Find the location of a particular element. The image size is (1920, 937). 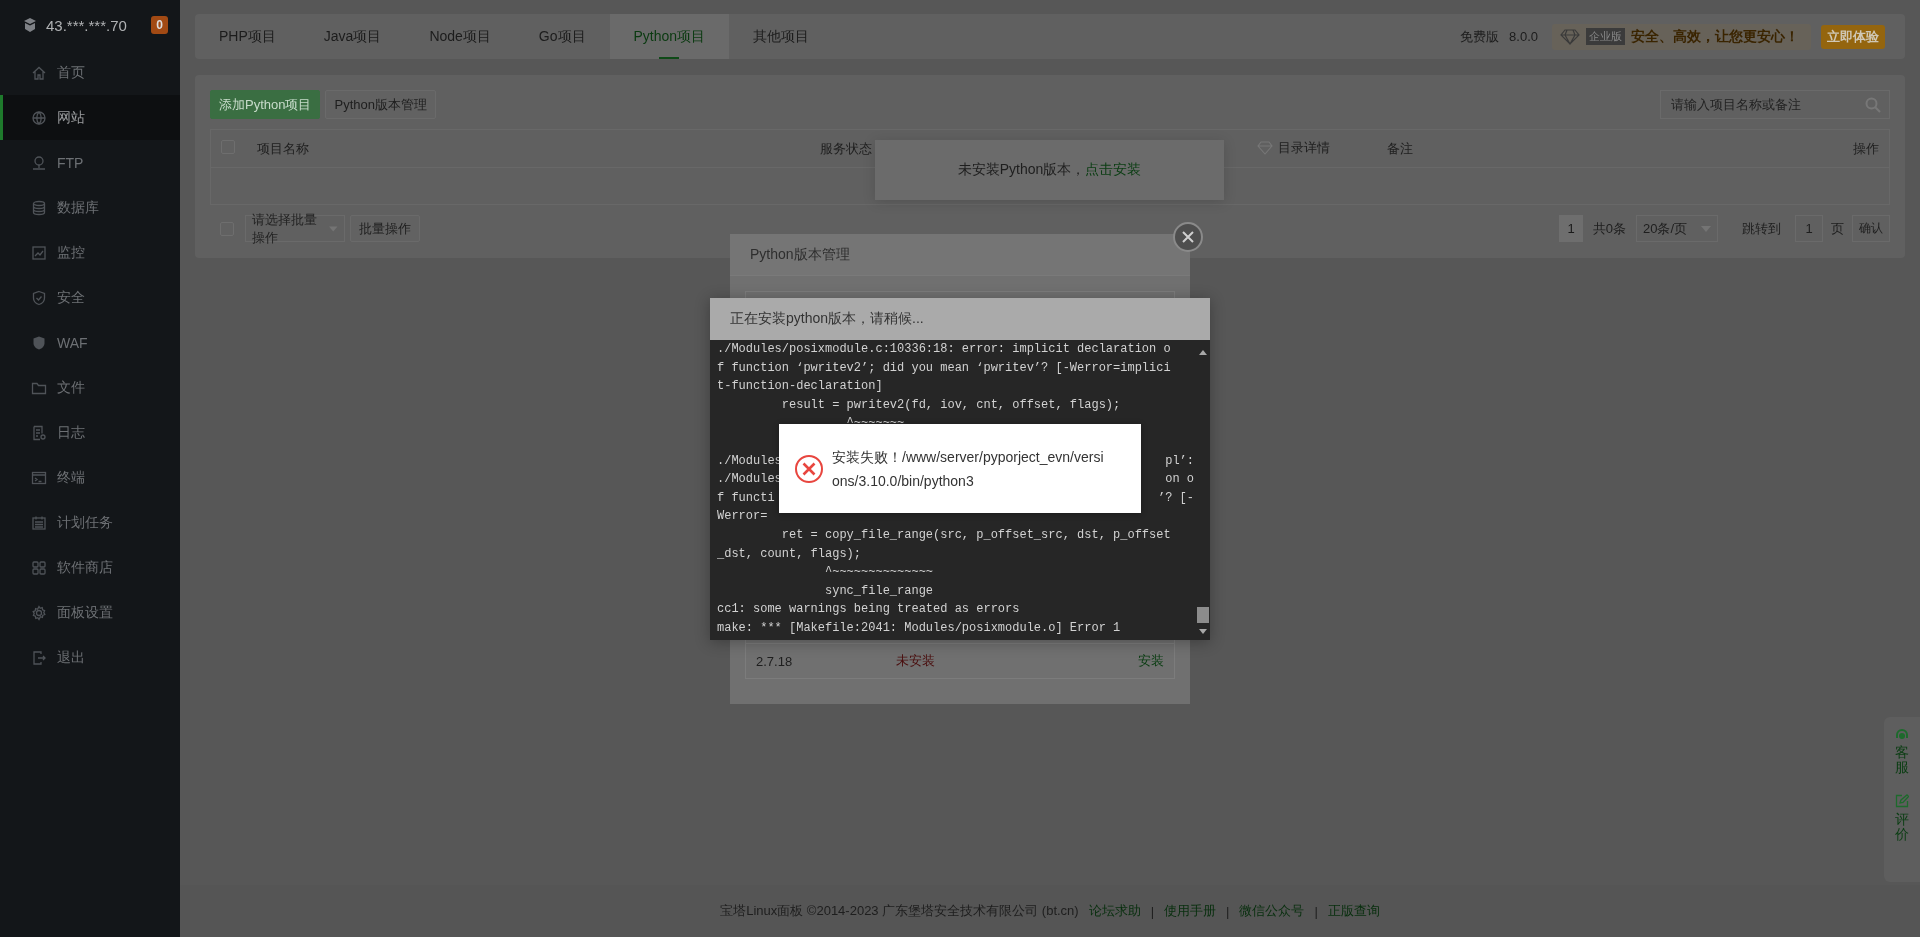

column-header: 服务状态 is located at coordinates (845, 148).